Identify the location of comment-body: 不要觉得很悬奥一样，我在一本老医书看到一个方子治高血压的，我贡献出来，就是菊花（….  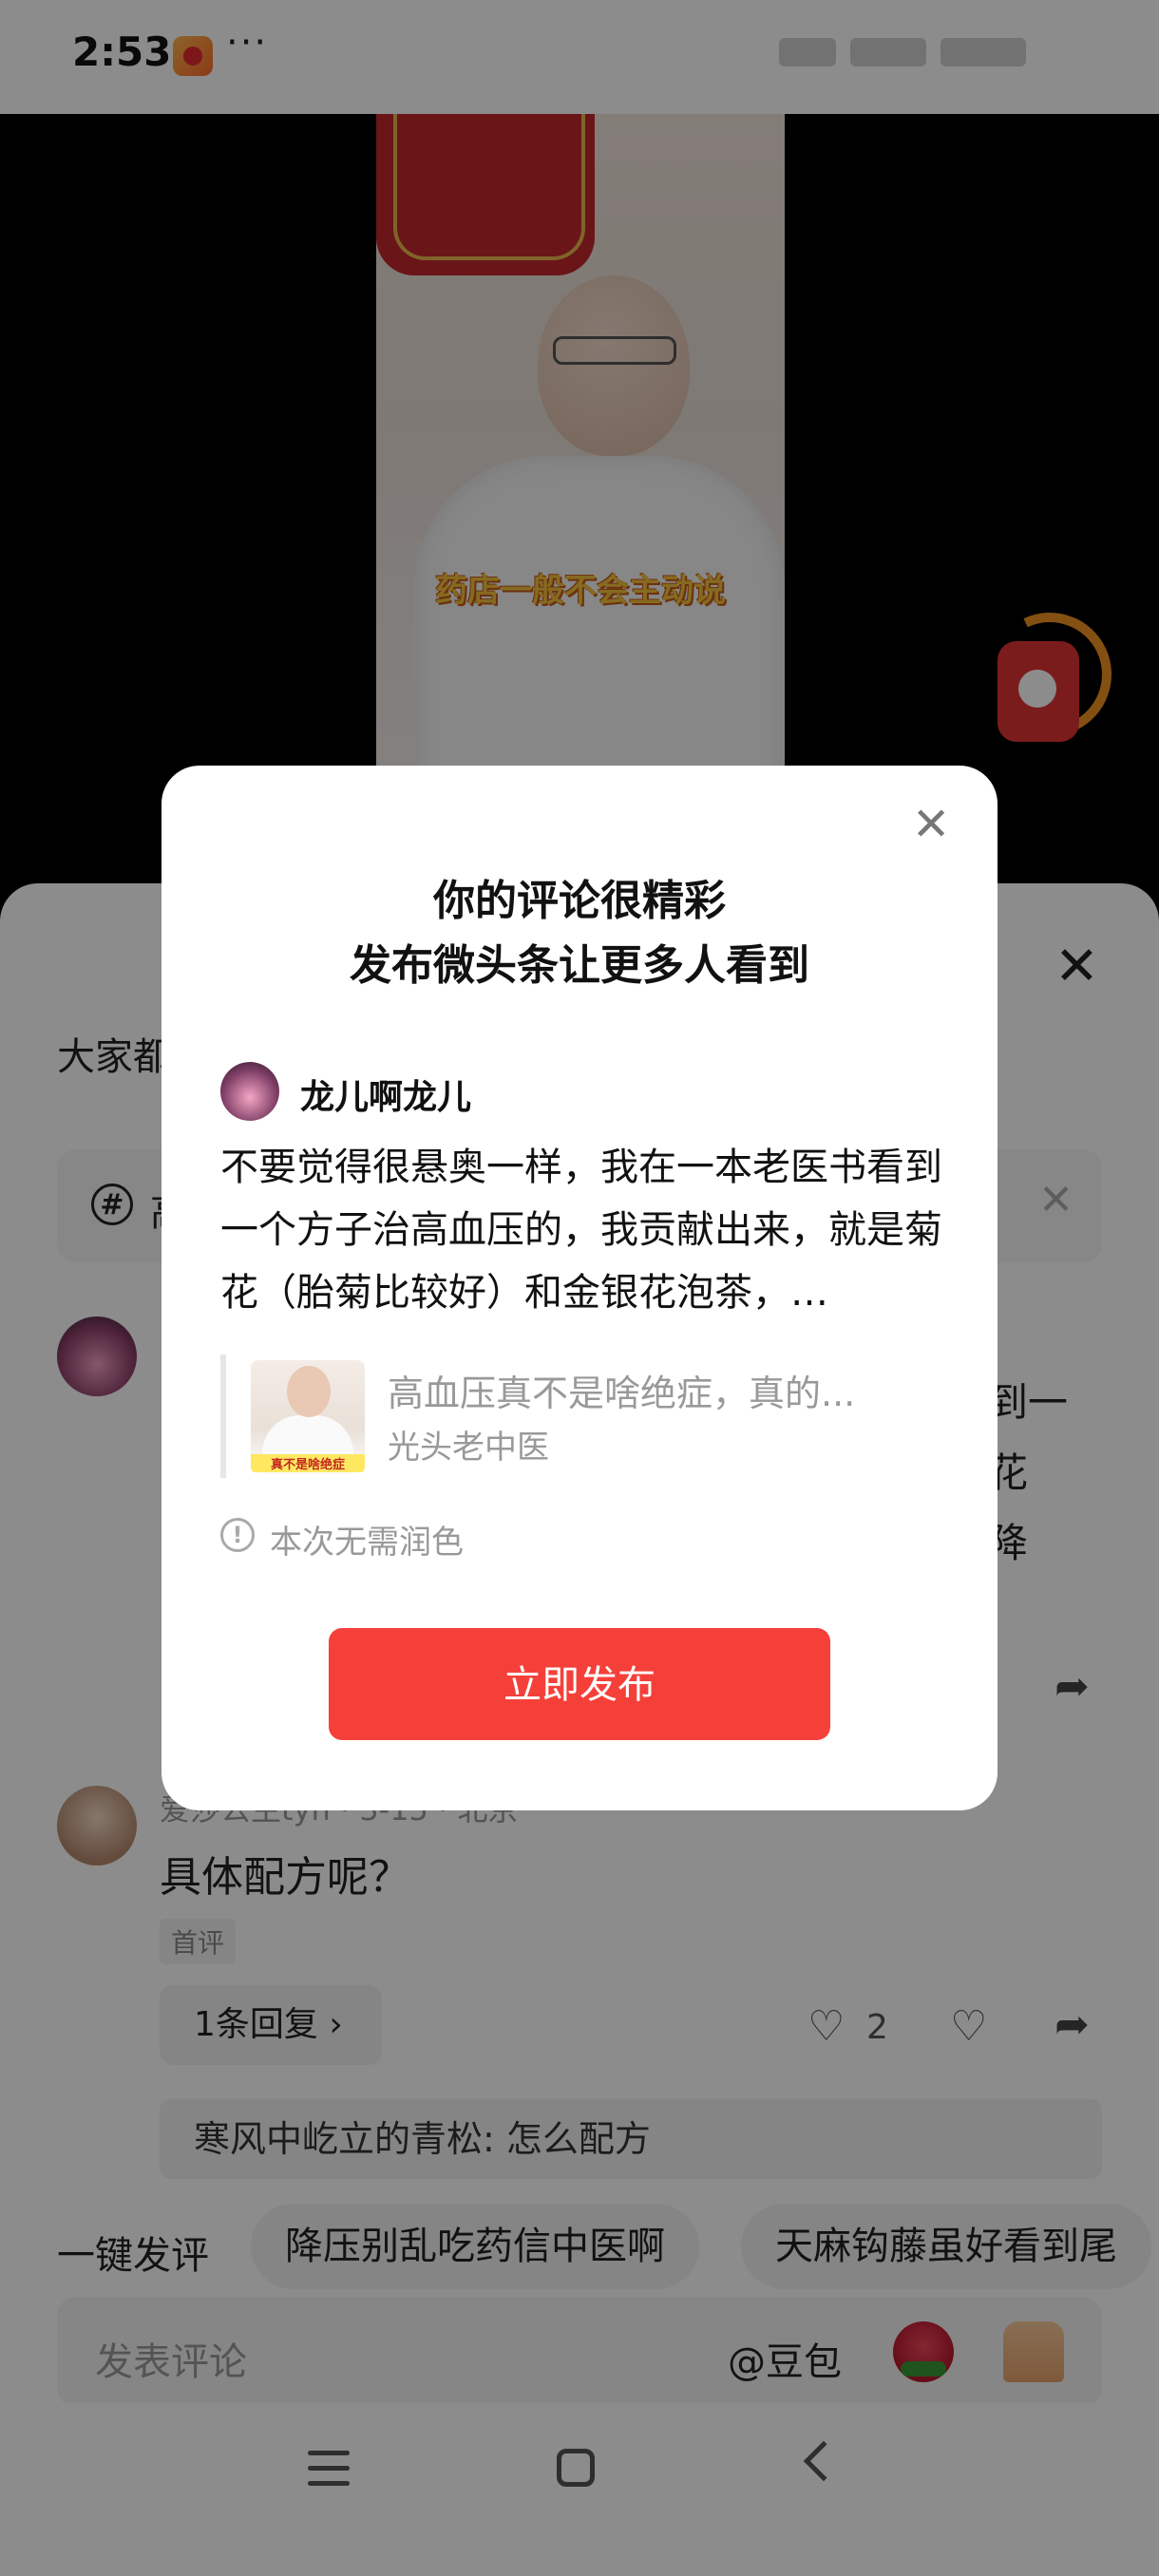
(581, 1230).